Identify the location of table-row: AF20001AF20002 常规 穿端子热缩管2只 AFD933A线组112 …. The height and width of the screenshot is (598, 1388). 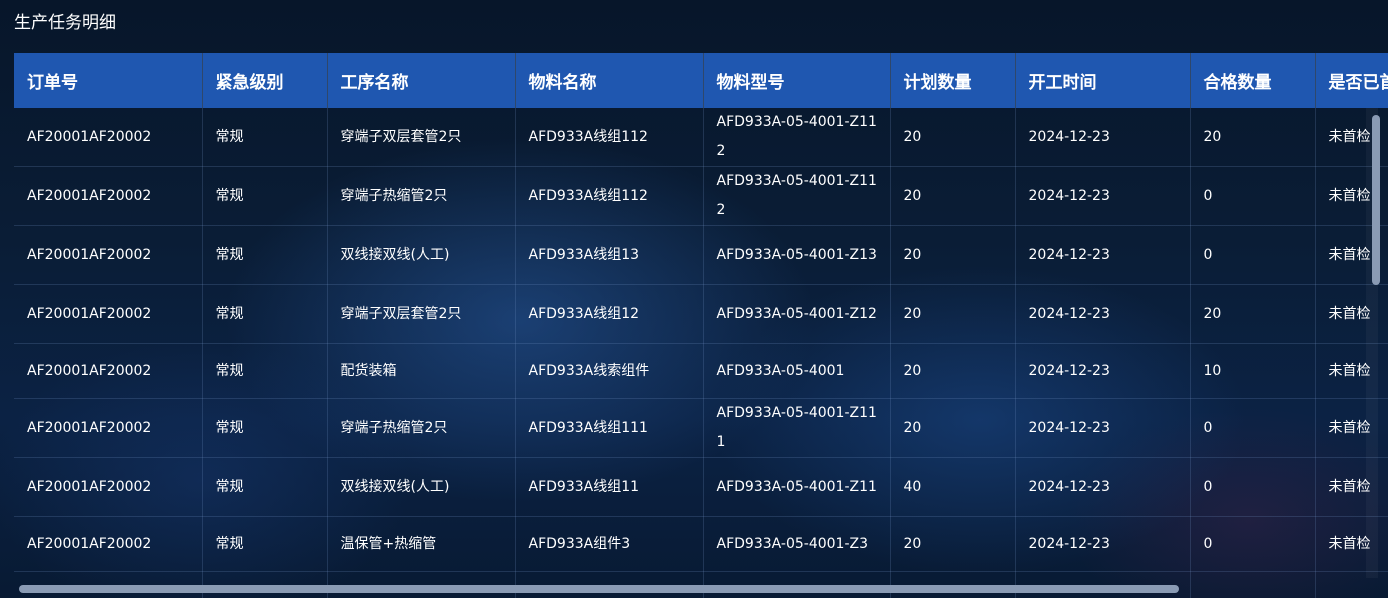
(701, 196).